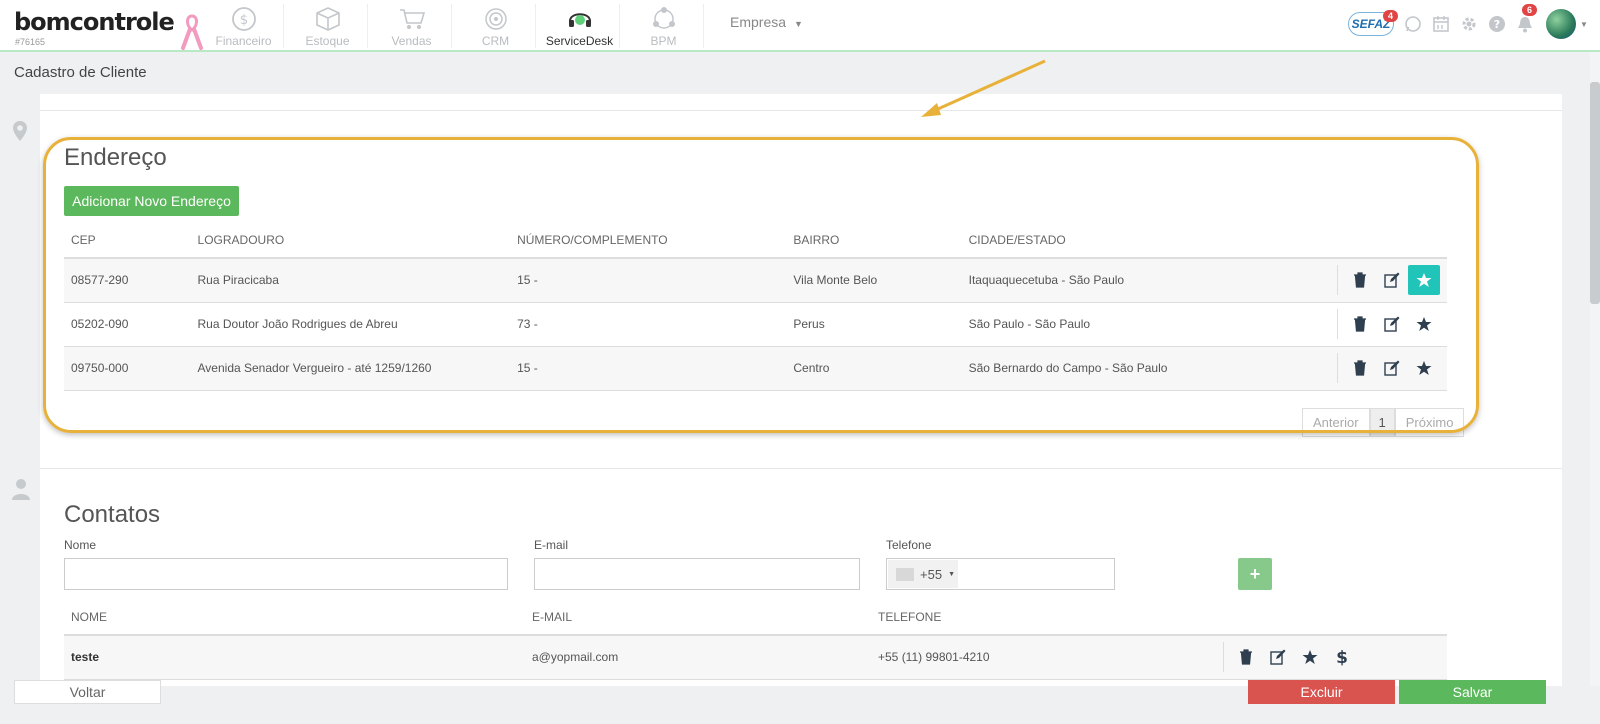 This screenshot has width=1600, height=724. Describe the element at coordinates (21, 489) in the screenshot. I see `user-icon` at that location.